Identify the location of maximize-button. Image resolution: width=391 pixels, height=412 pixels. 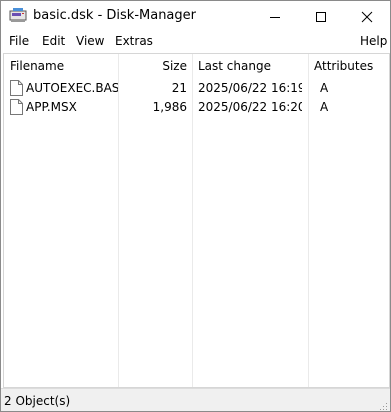
(321, 16).